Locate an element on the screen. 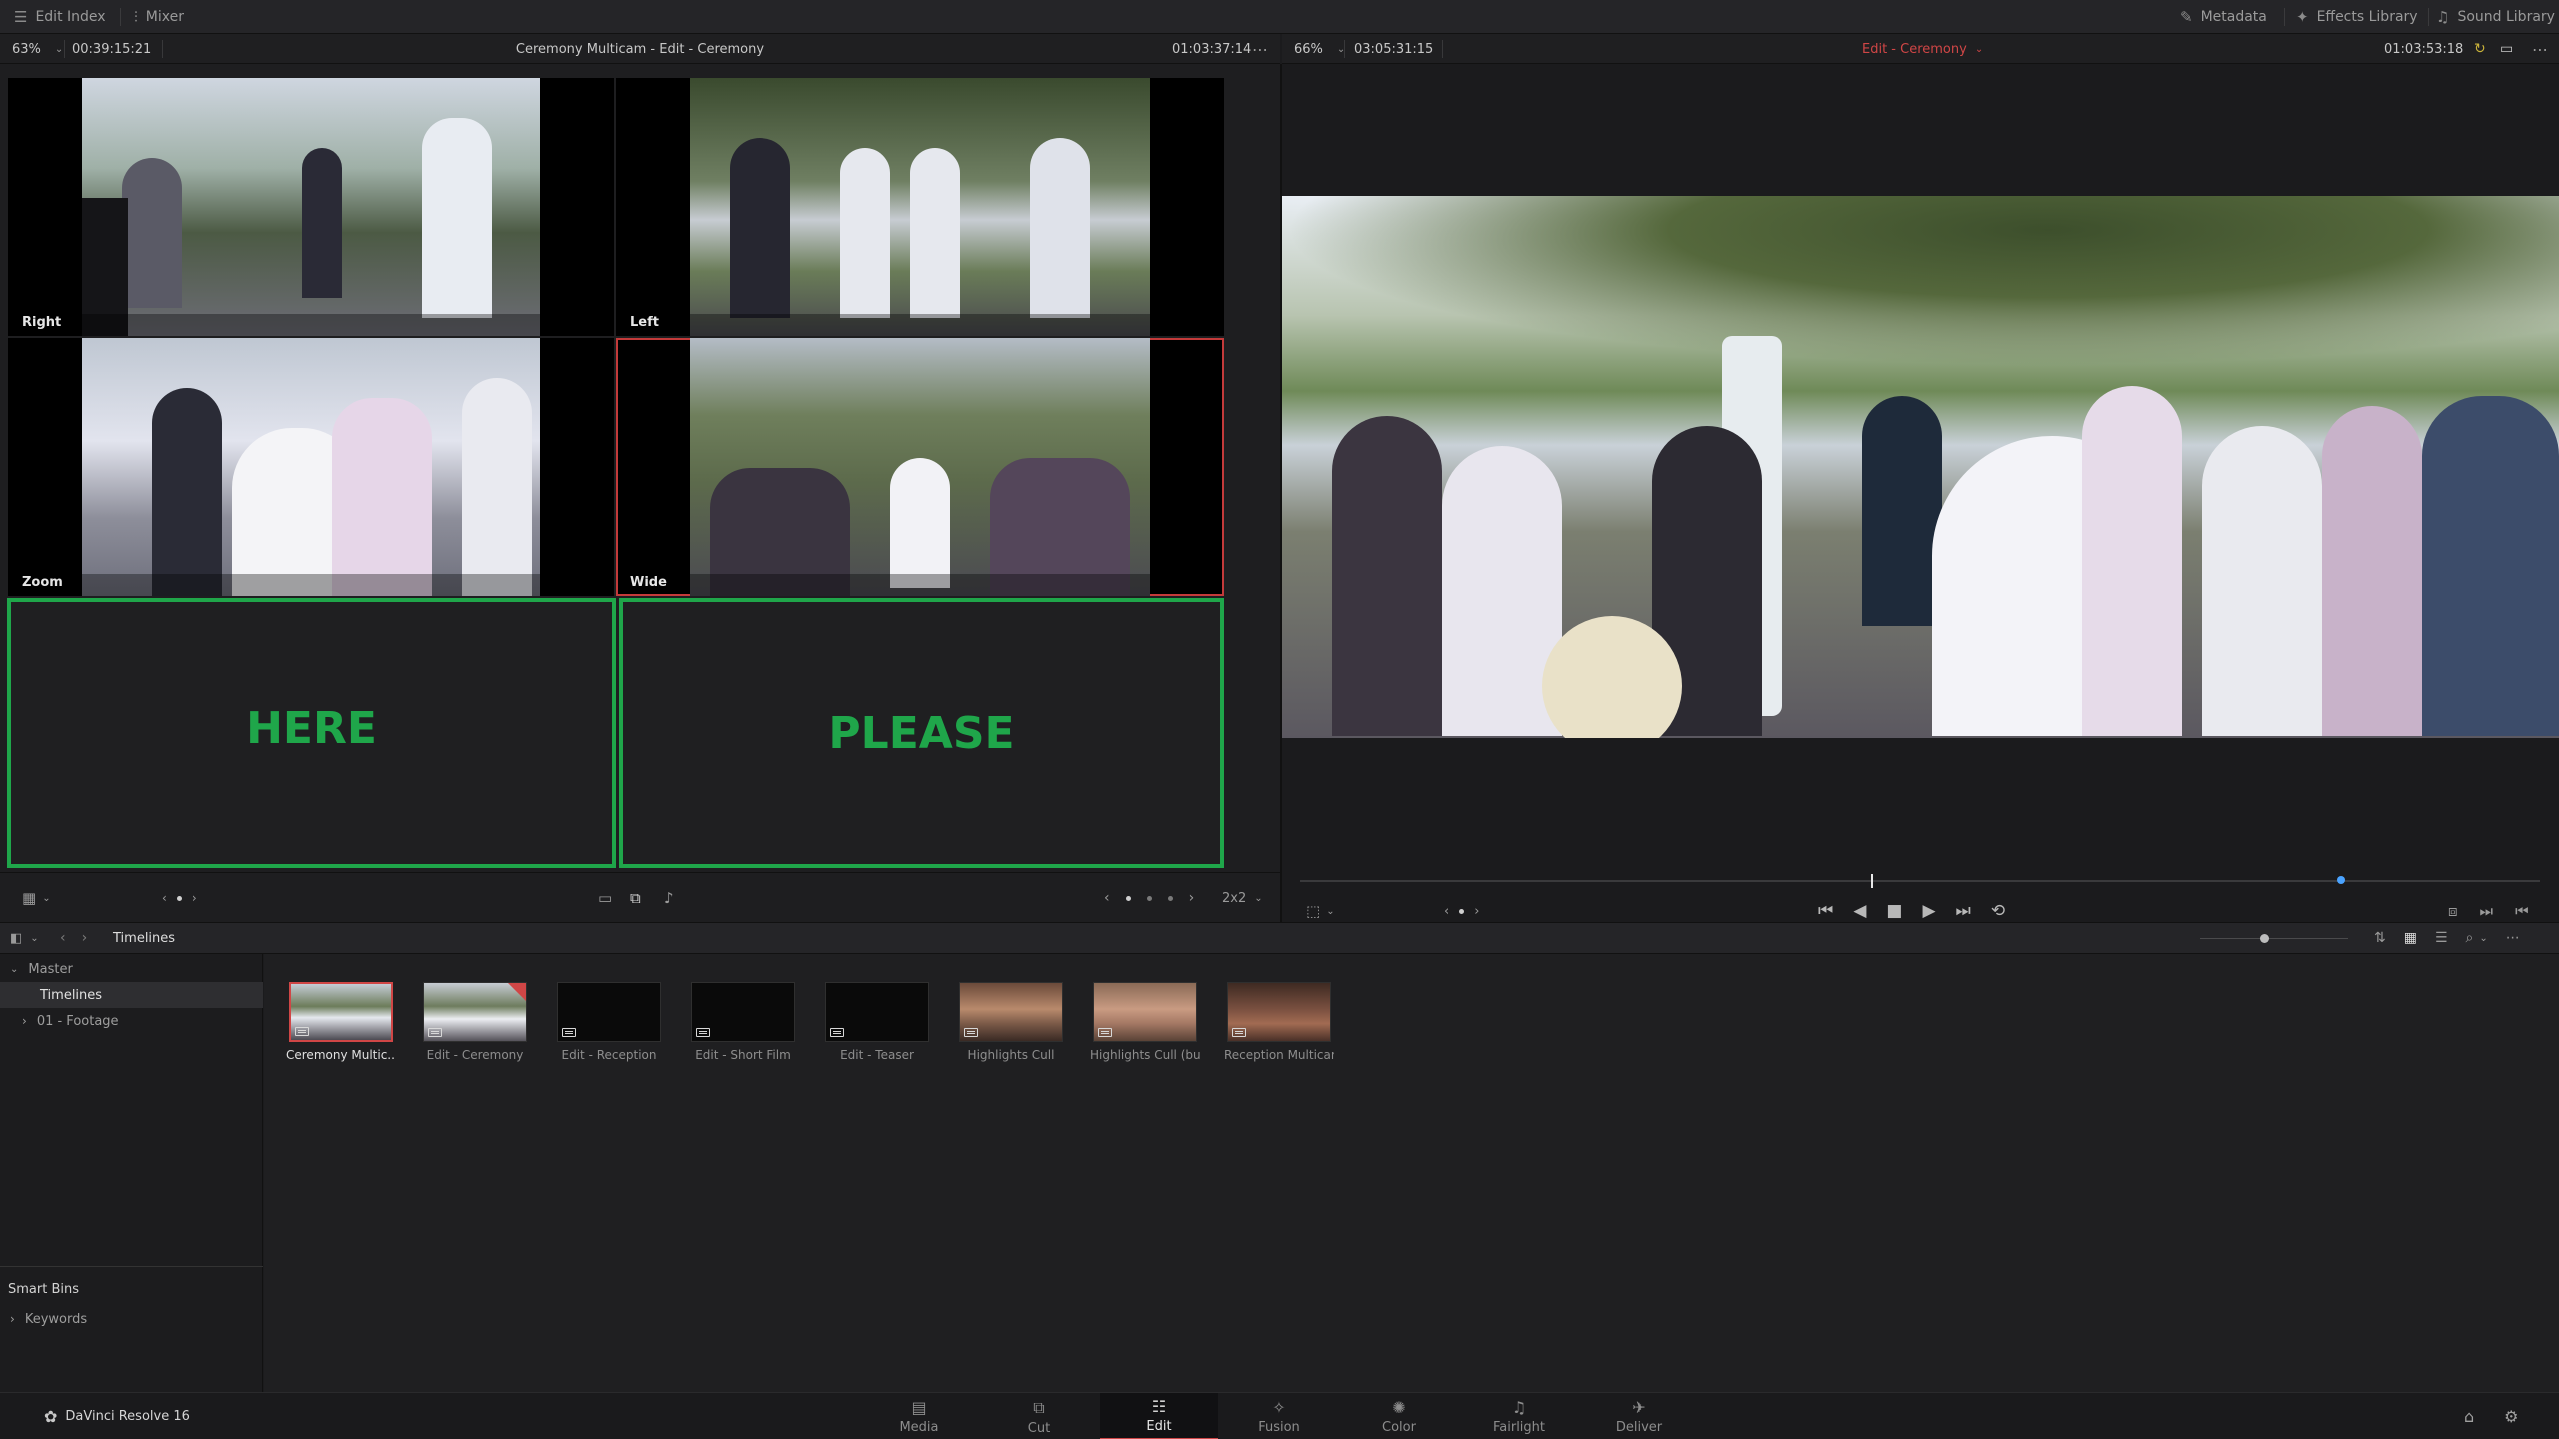 This screenshot has width=2559, height=1439. bin-timelines: Timelines is located at coordinates (131, 995).